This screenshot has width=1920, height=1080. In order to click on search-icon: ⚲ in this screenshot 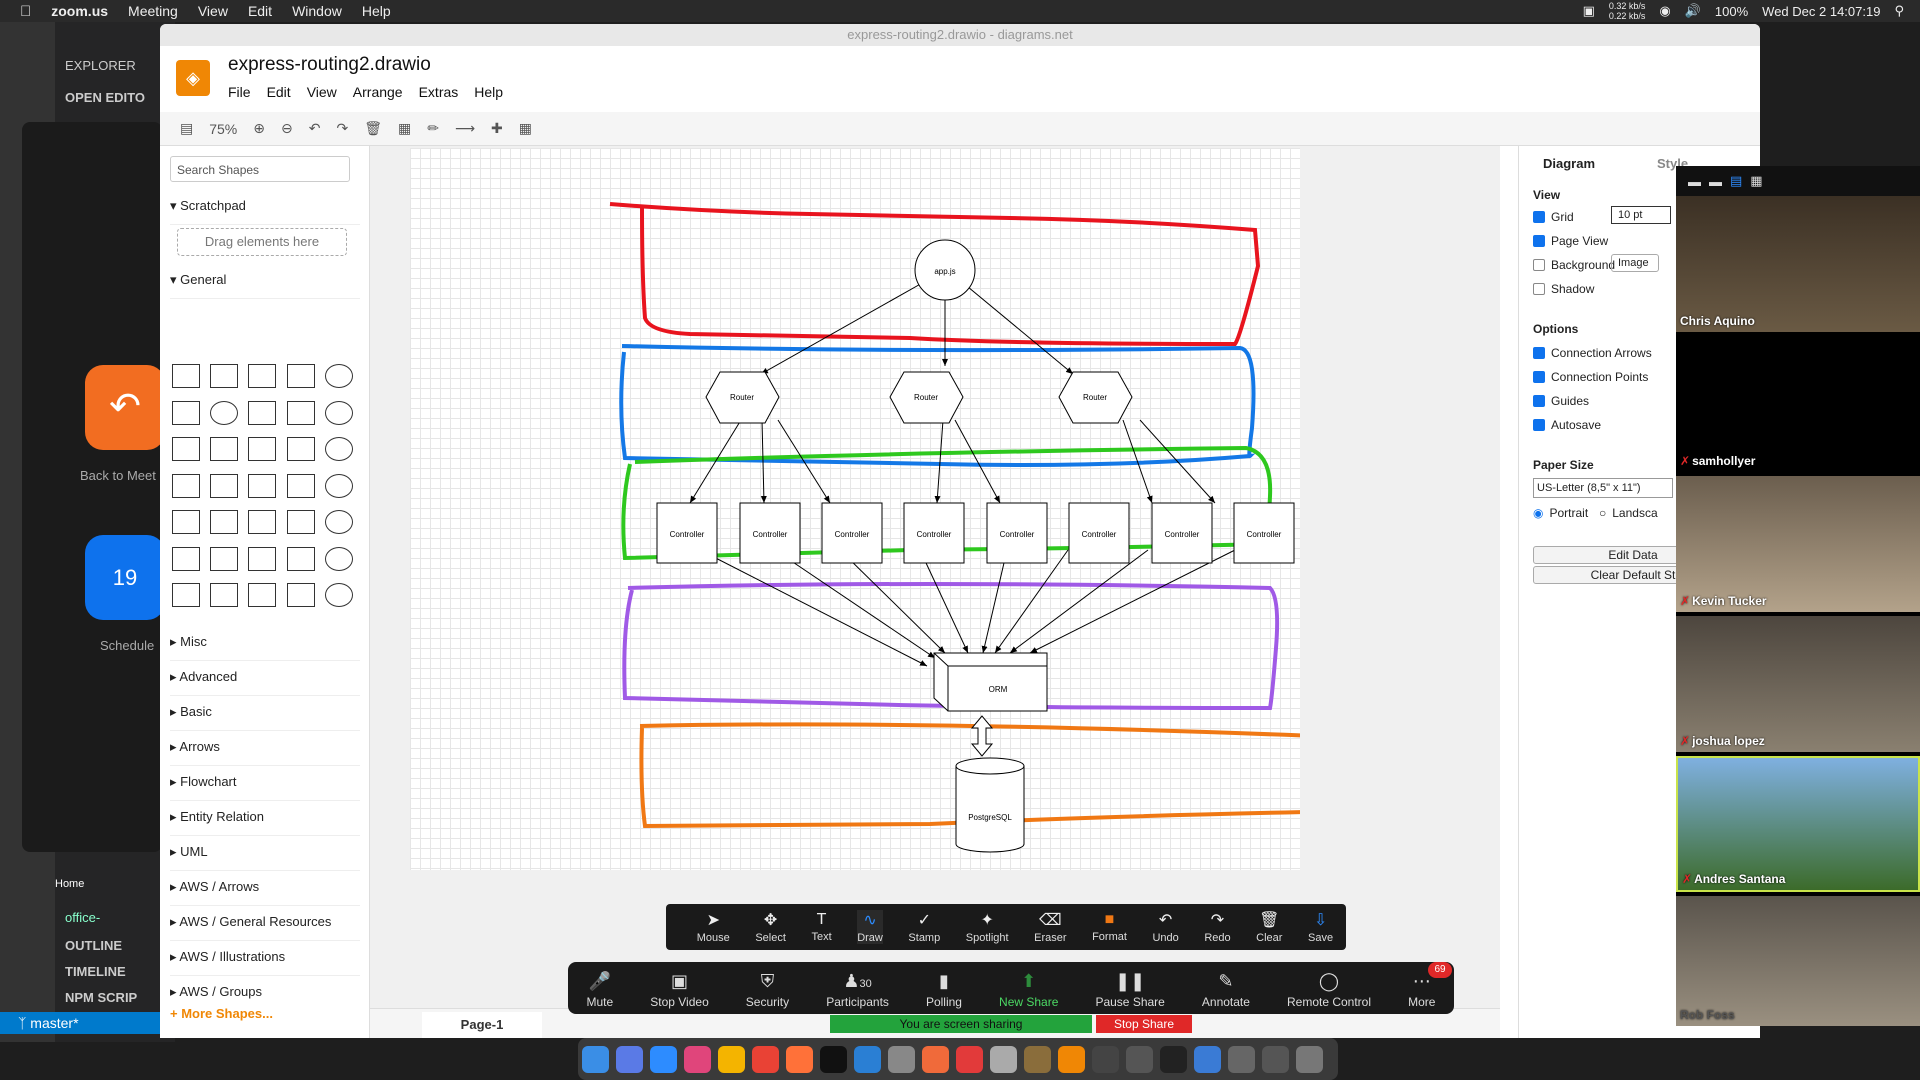, I will do `click(1899, 11)`.